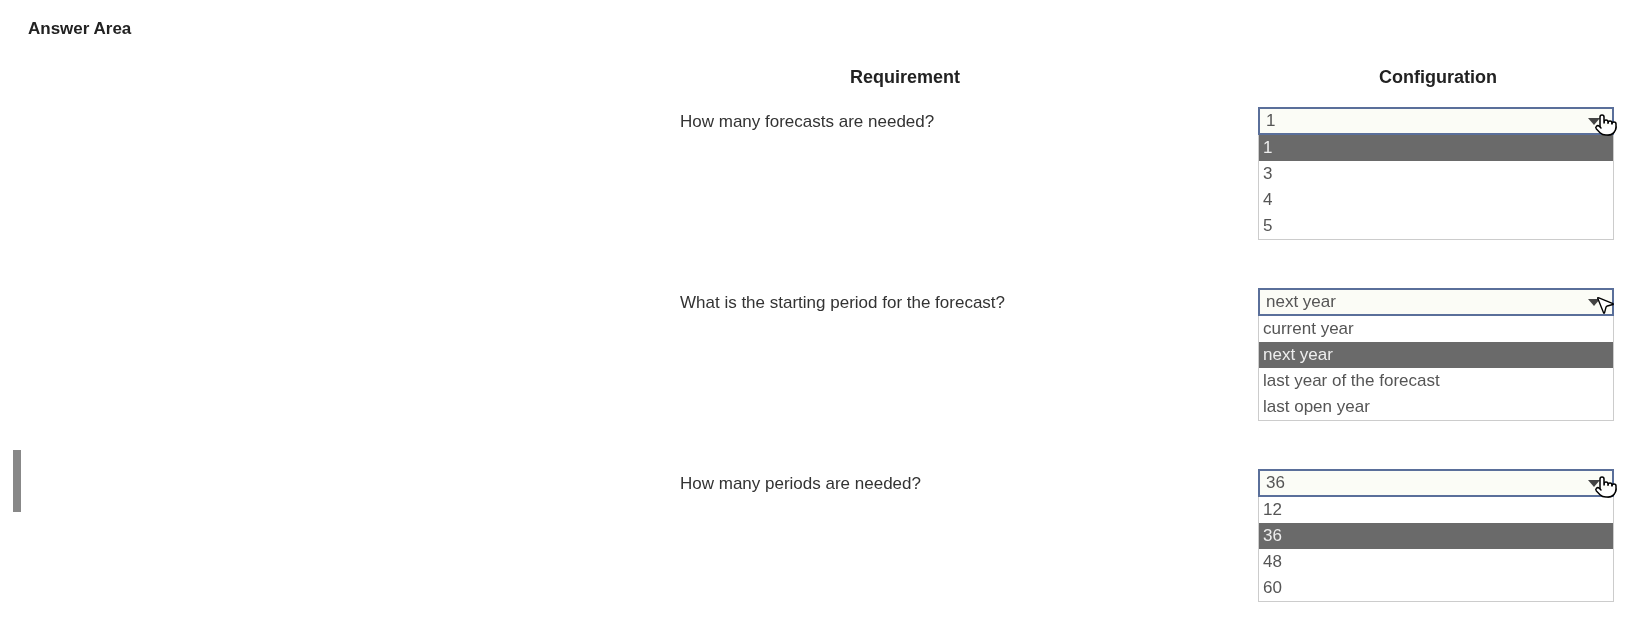  I want to click on side-marker, so click(17, 481).